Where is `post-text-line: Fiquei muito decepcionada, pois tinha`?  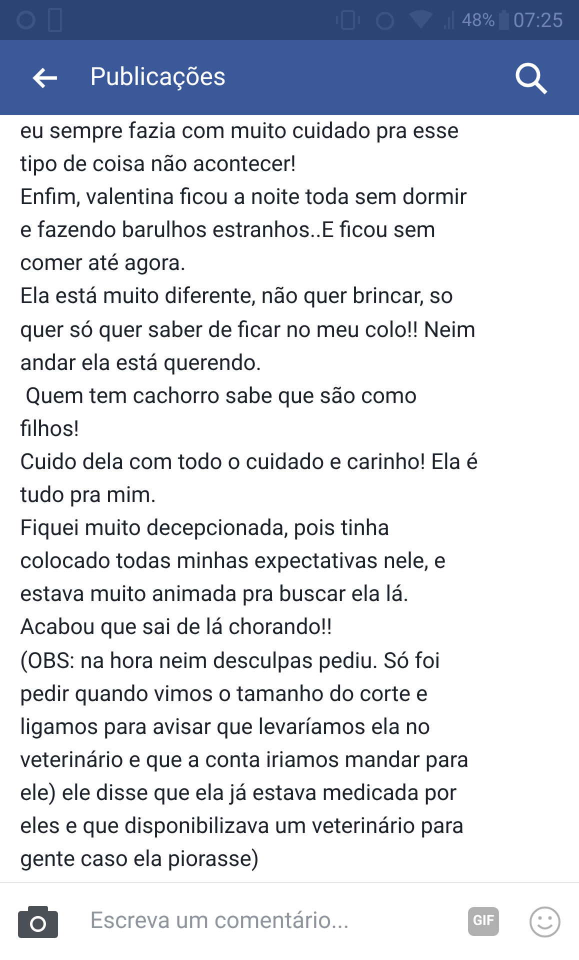 post-text-line: Fiquei muito decepcionada, pois tinha is located at coordinates (205, 529).